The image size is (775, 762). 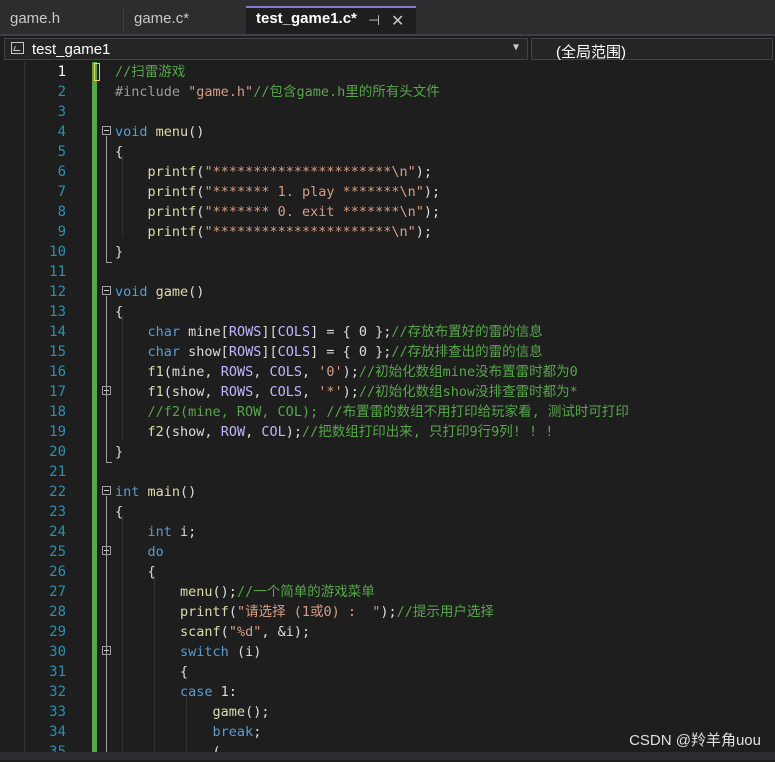 I want to click on code-line: 1 //扫雷游戏, so click(x=387, y=72).